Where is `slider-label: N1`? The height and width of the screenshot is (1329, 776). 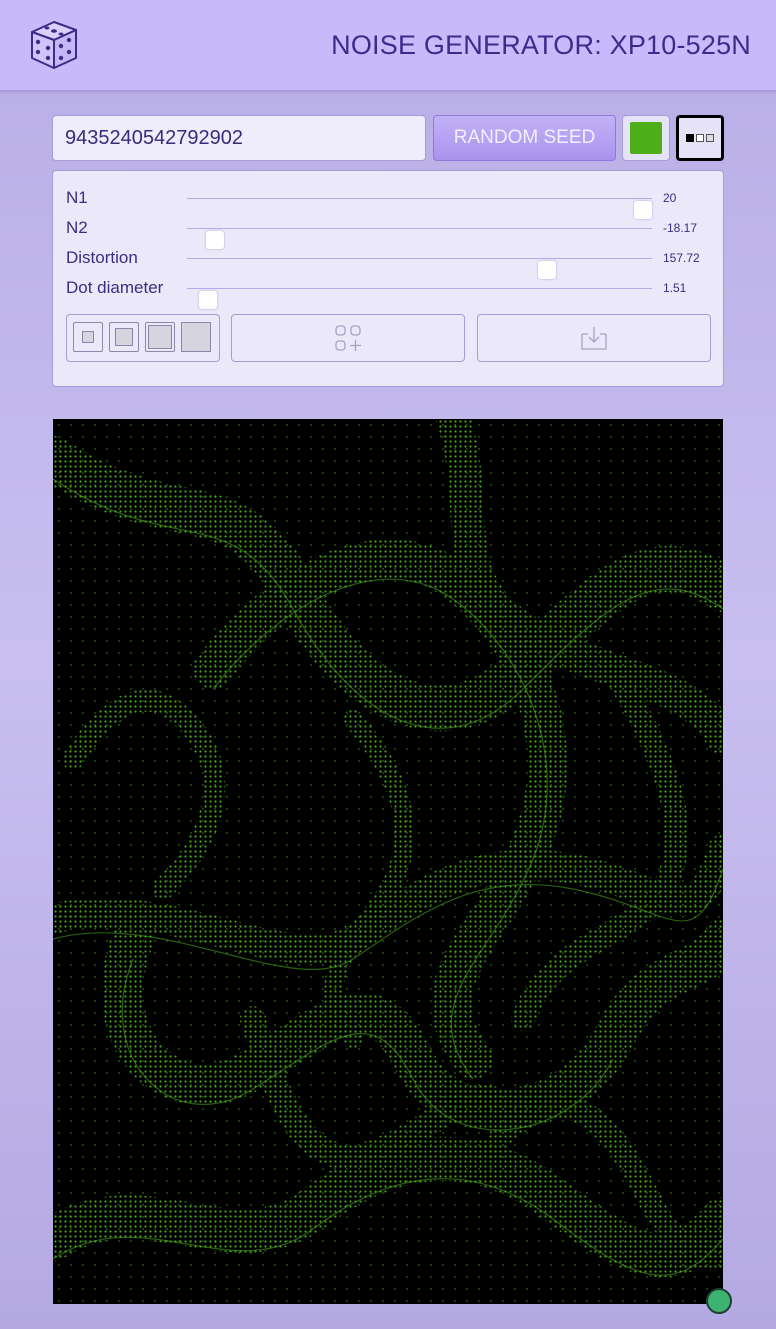 slider-label: N1 is located at coordinates (77, 197).